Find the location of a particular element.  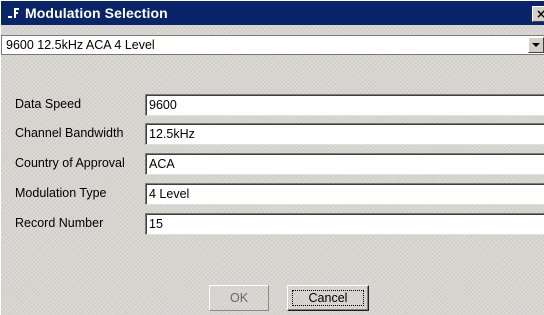

ok-button: OK is located at coordinates (239, 298).